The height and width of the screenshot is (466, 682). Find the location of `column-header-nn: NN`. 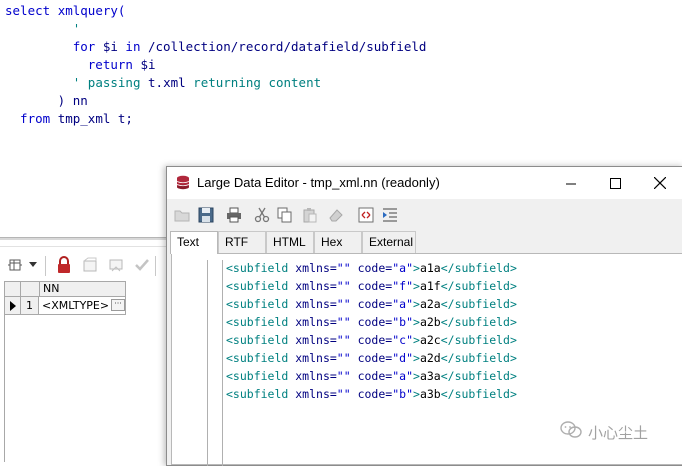

column-header-nn: NN is located at coordinates (82, 289).